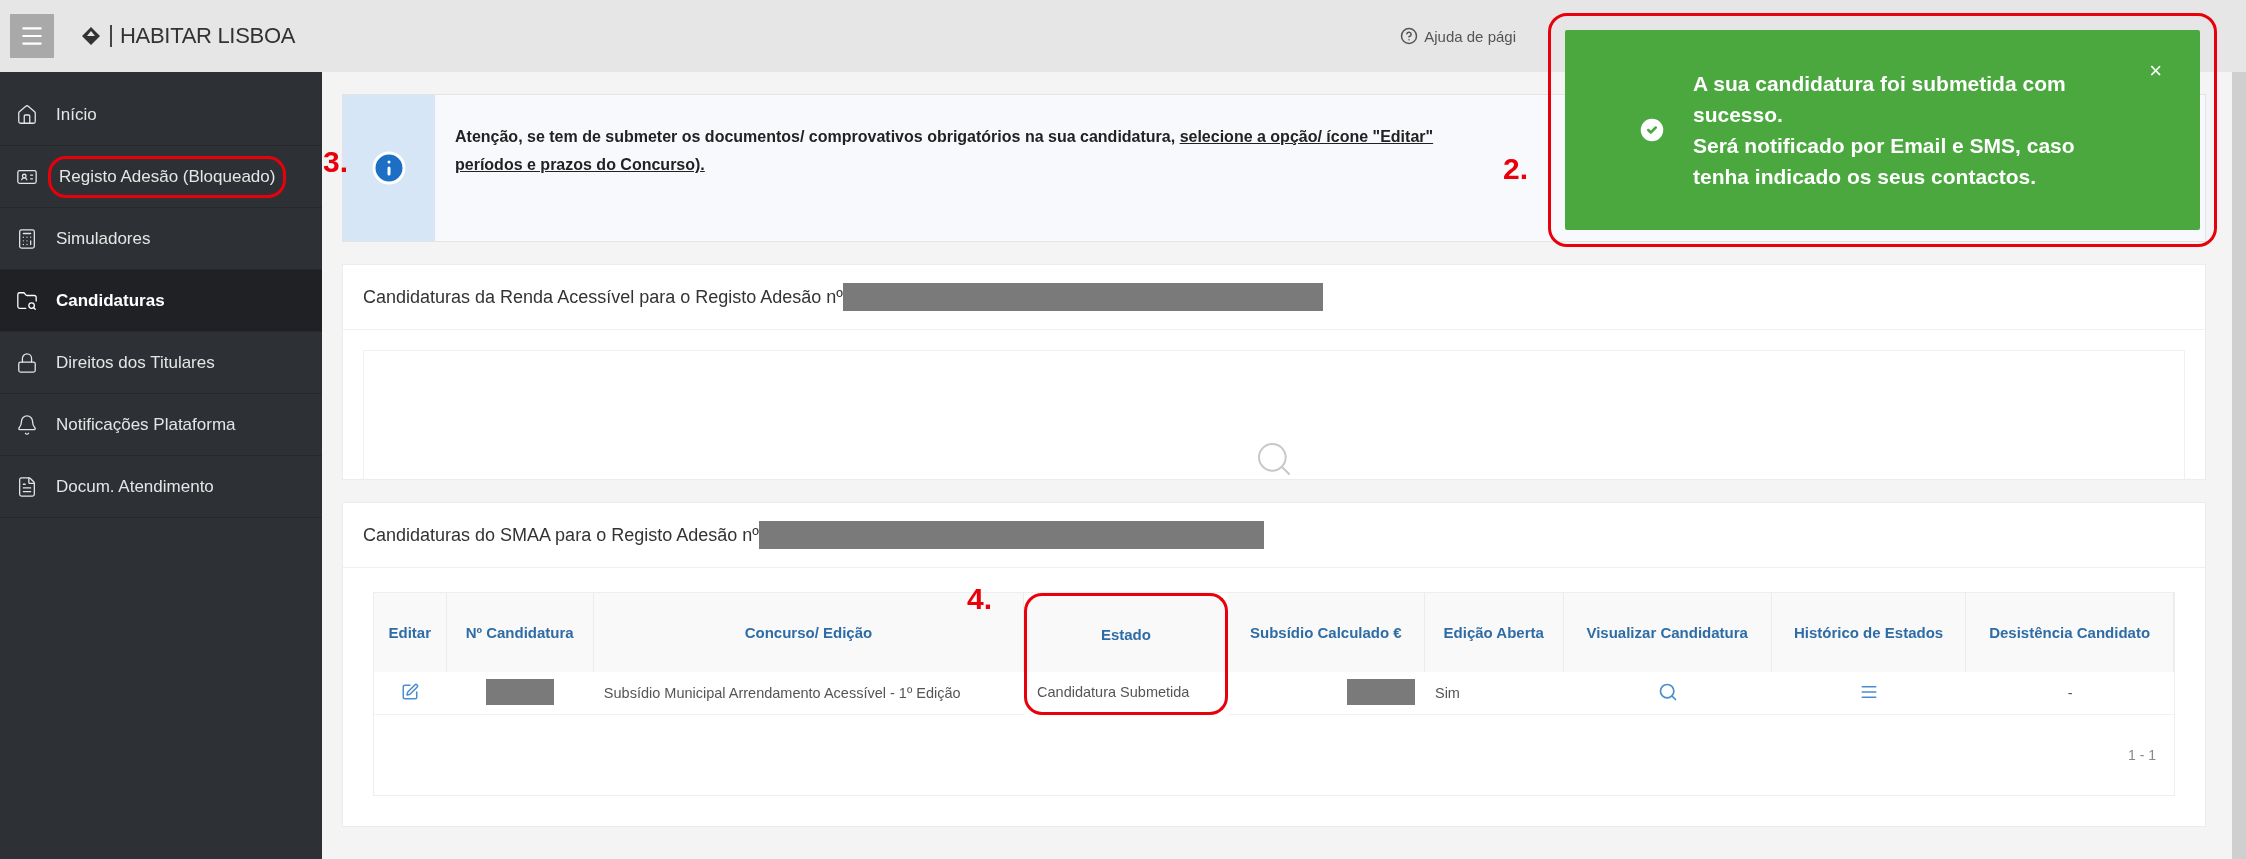 The image size is (2246, 859). I want to click on column-header: Subsídio Calculado €, so click(1326, 632).